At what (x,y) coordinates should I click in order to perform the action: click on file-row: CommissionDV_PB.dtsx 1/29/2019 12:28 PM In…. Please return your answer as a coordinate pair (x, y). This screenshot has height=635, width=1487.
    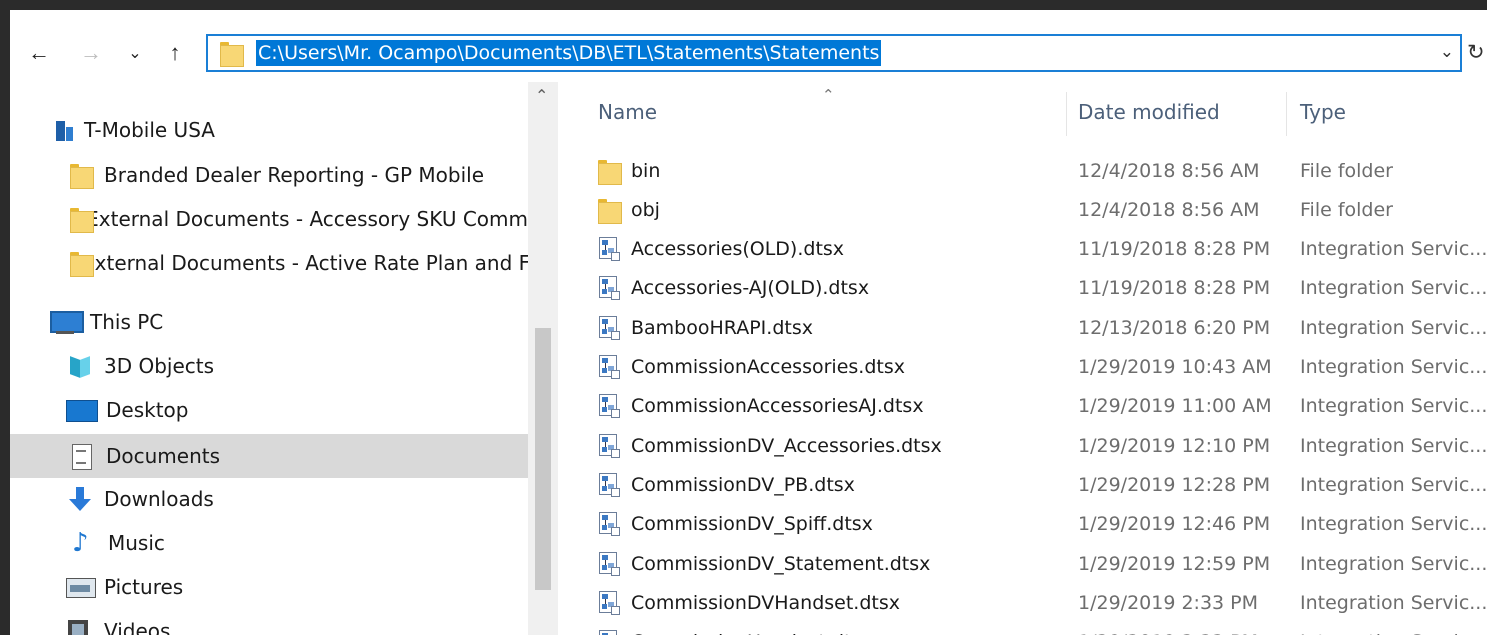
    Looking at the image, I should click on (1022, 484).